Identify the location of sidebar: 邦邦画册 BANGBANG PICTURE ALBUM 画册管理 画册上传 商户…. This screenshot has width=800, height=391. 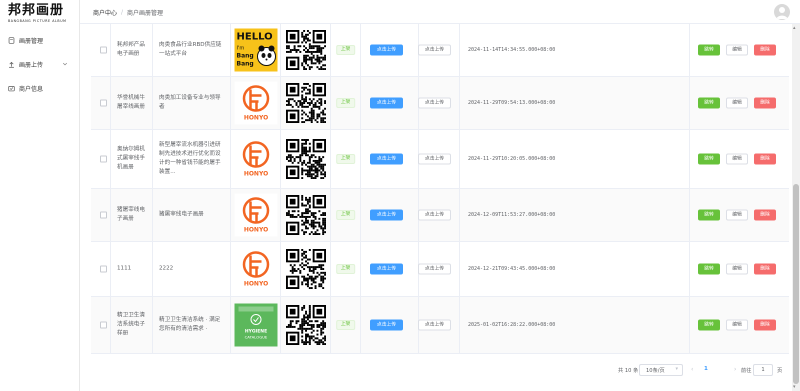
(40, 195).